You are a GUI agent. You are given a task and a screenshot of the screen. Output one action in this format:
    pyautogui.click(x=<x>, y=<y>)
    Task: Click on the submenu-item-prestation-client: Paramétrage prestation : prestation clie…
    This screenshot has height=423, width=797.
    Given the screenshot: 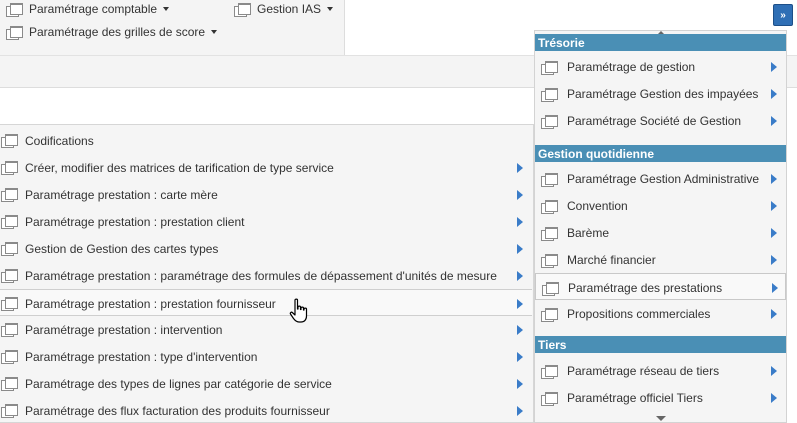 What is the action you would take?
    pyautogui.click(x=266, y=221)
    